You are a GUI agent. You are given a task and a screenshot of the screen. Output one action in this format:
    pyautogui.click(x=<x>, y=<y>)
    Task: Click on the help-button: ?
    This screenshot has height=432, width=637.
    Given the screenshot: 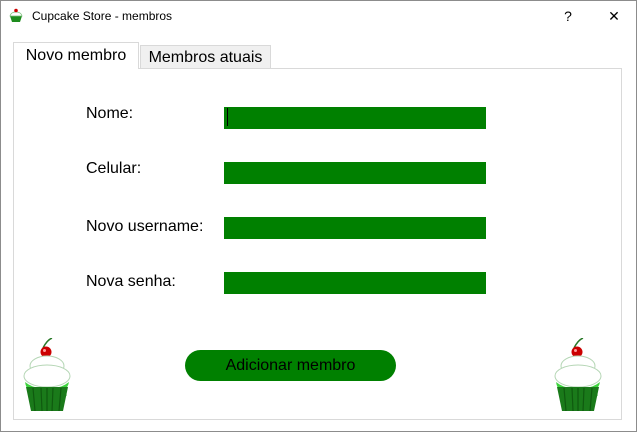 What is the action you would take?
    pyautogui.click(x=568, y=16)
    